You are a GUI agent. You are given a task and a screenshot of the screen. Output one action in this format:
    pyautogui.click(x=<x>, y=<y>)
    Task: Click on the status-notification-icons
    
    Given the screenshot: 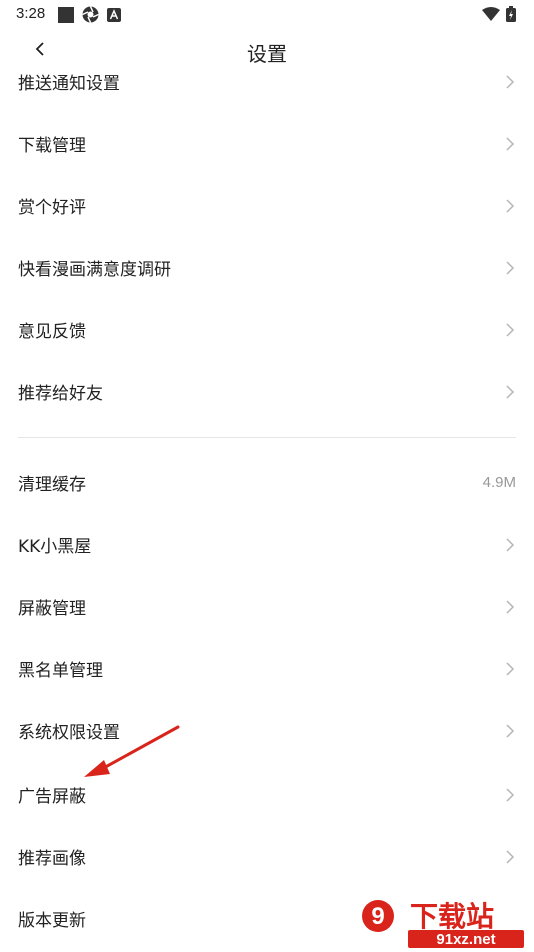 What is the action you would take?
    pyautogui.click(x=89, y=16)
    